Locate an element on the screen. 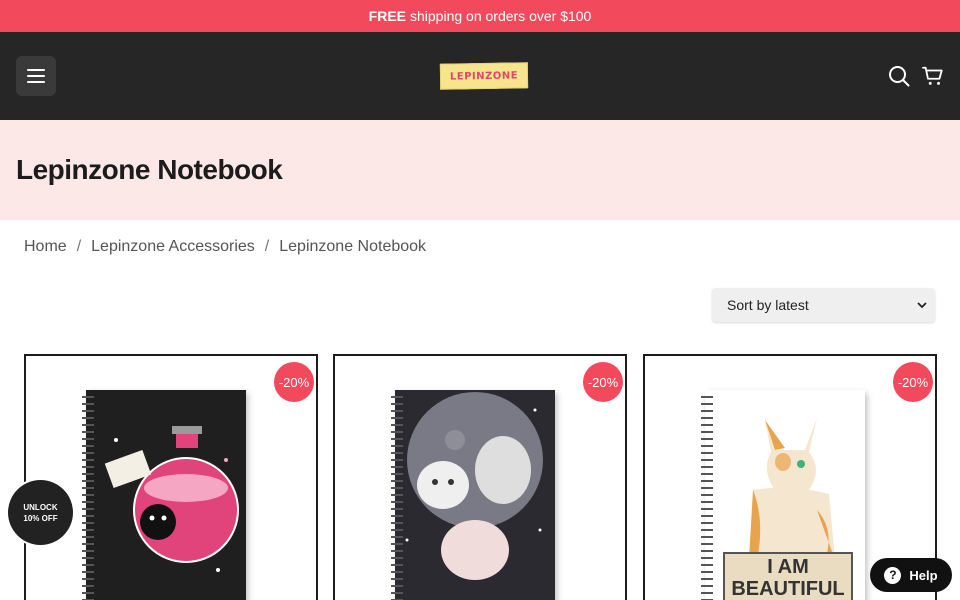 The image size is (960, 600). site-header: LEPINZONE is located at coordinates (480, 76).